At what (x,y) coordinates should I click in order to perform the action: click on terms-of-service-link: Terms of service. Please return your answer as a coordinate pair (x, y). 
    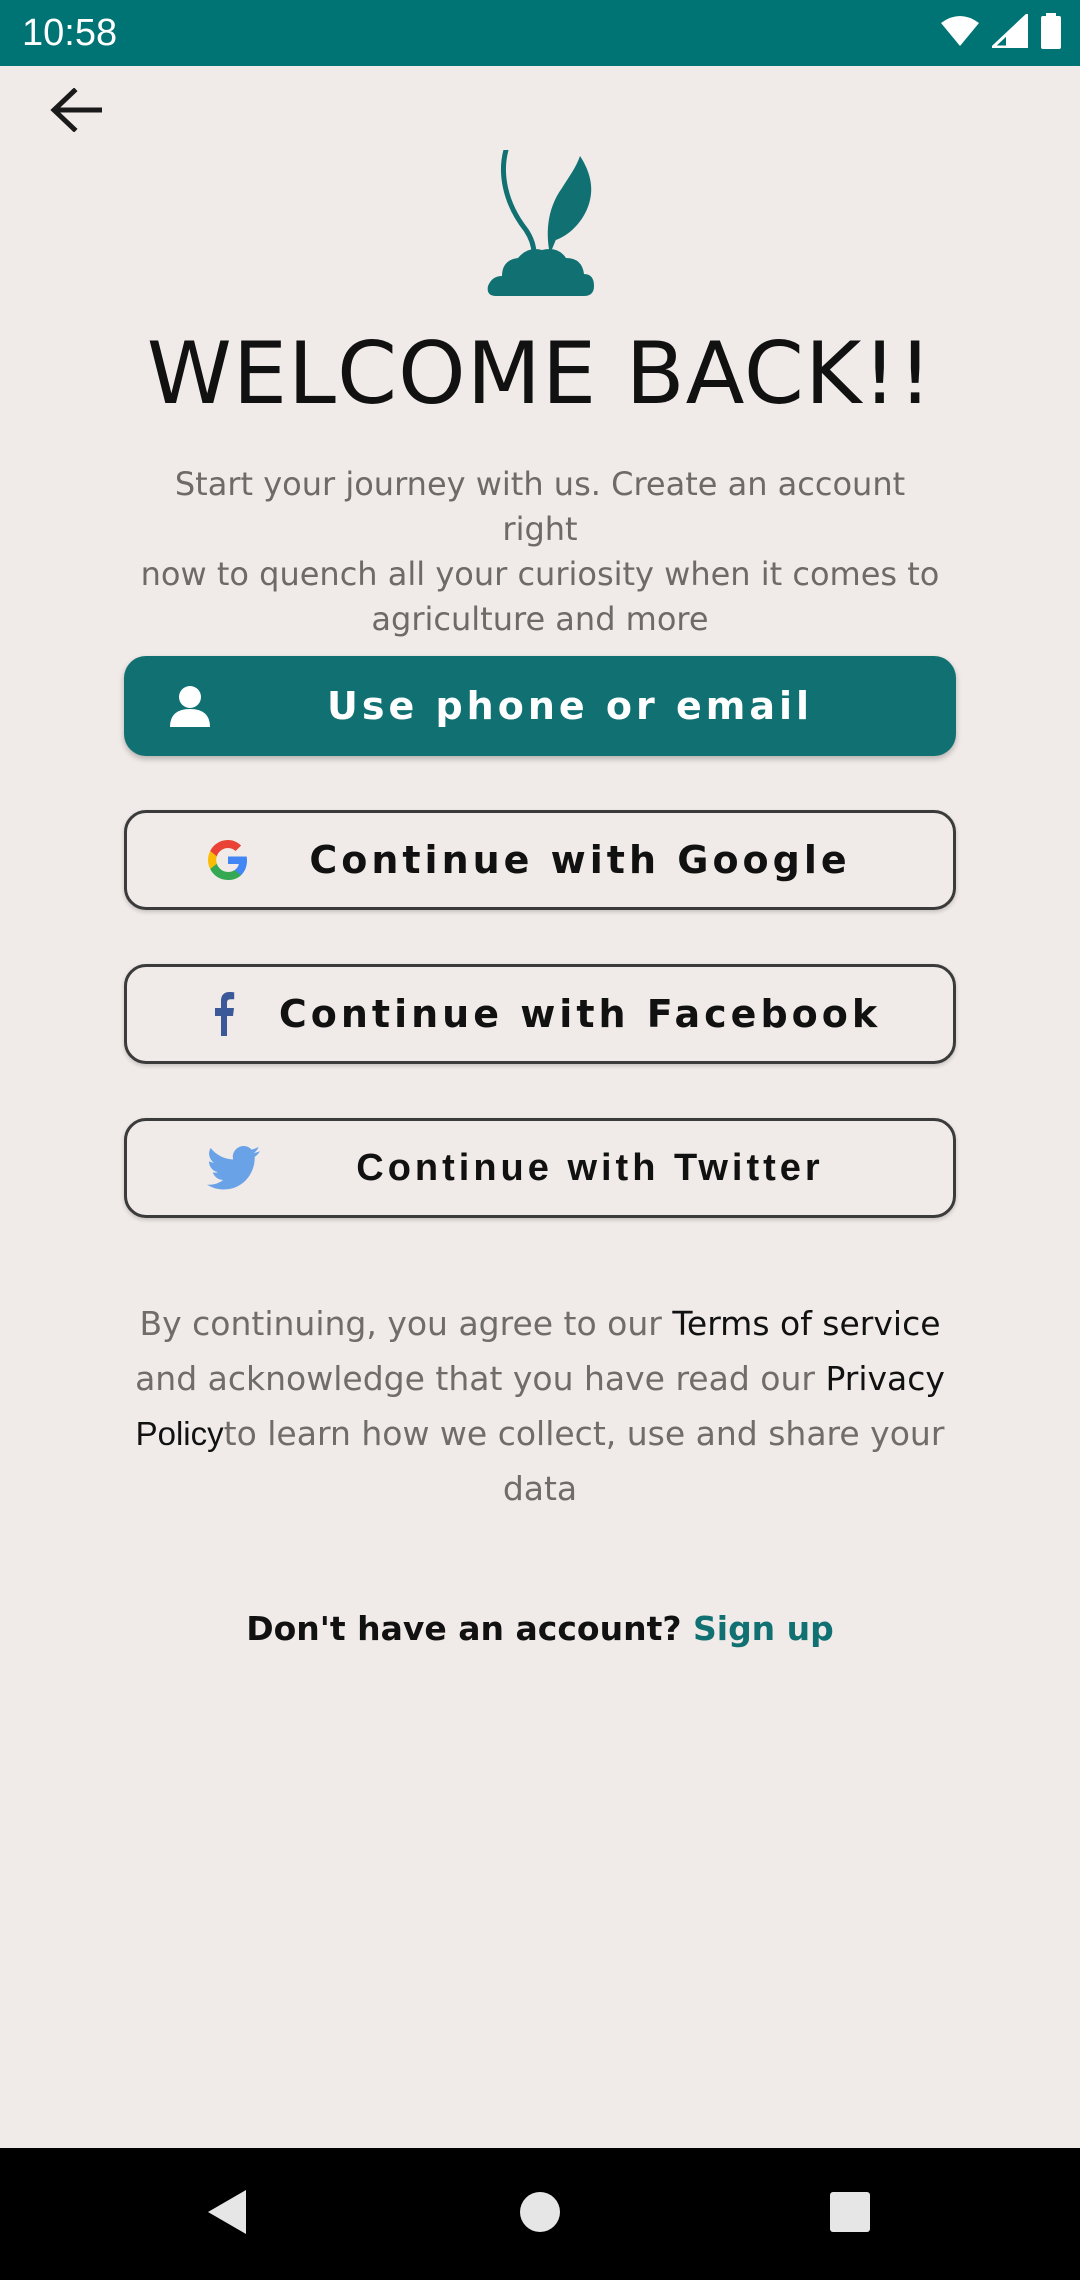
    Looking at the image, I should click on (806, 1323).